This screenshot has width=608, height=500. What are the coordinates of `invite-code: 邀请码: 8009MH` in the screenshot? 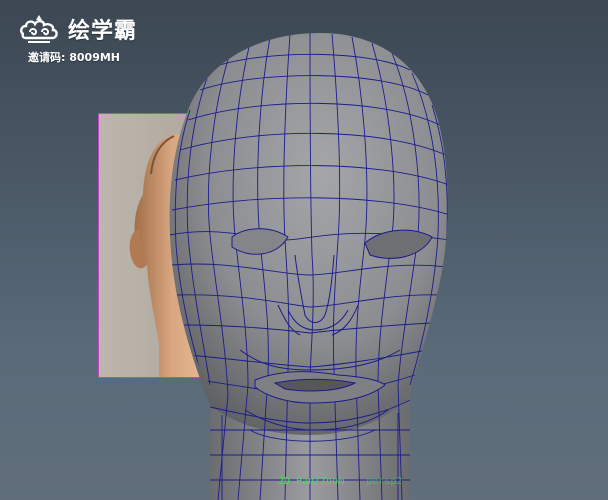 It's located at (74, 57).